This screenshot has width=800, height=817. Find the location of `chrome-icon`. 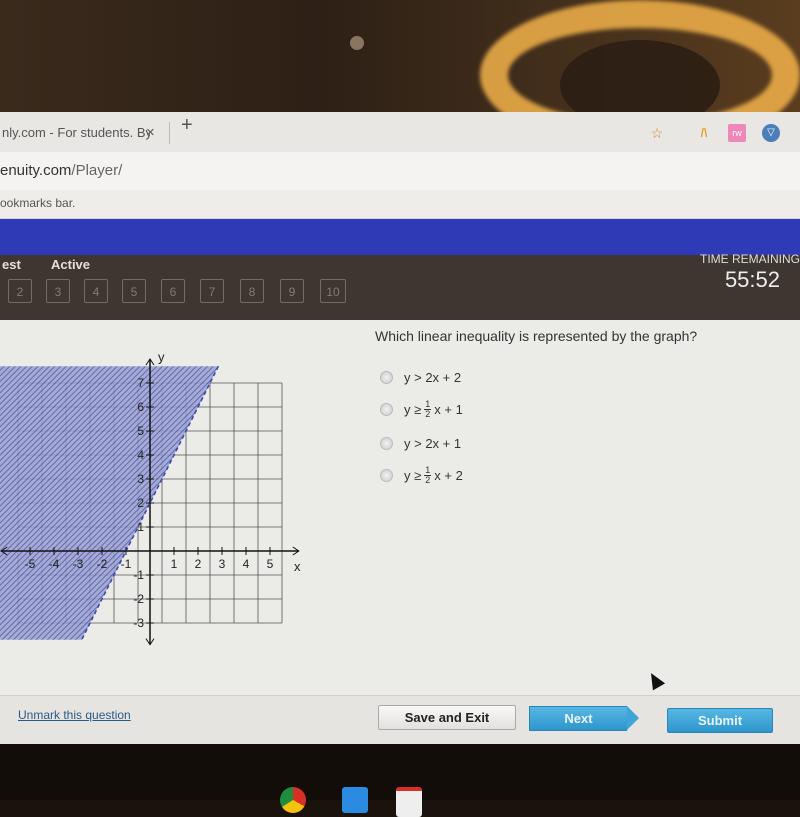

chrome-icon is located at coordinates (293, 800).